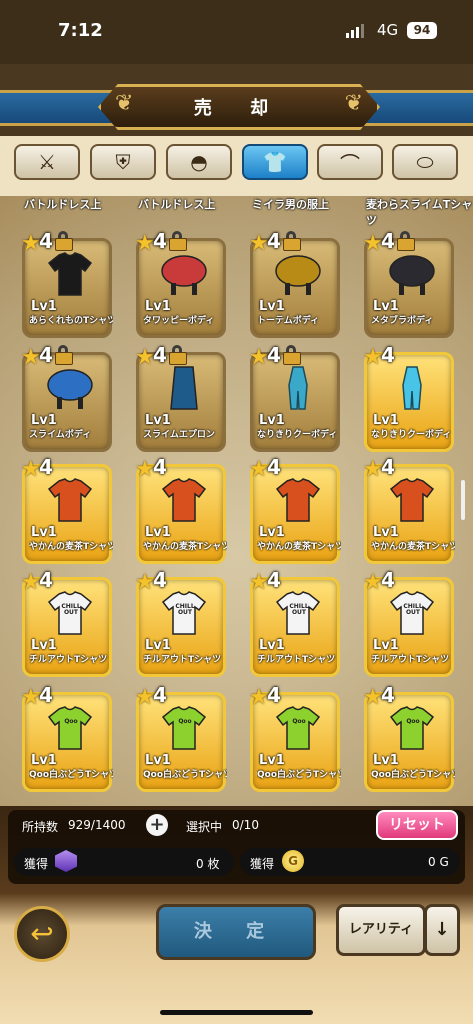  What do you see at coordinates (185, 547) in the screenshot?
I see `item-name: やかんの麦茶Tシャツ` at bounding box center [185, 547].